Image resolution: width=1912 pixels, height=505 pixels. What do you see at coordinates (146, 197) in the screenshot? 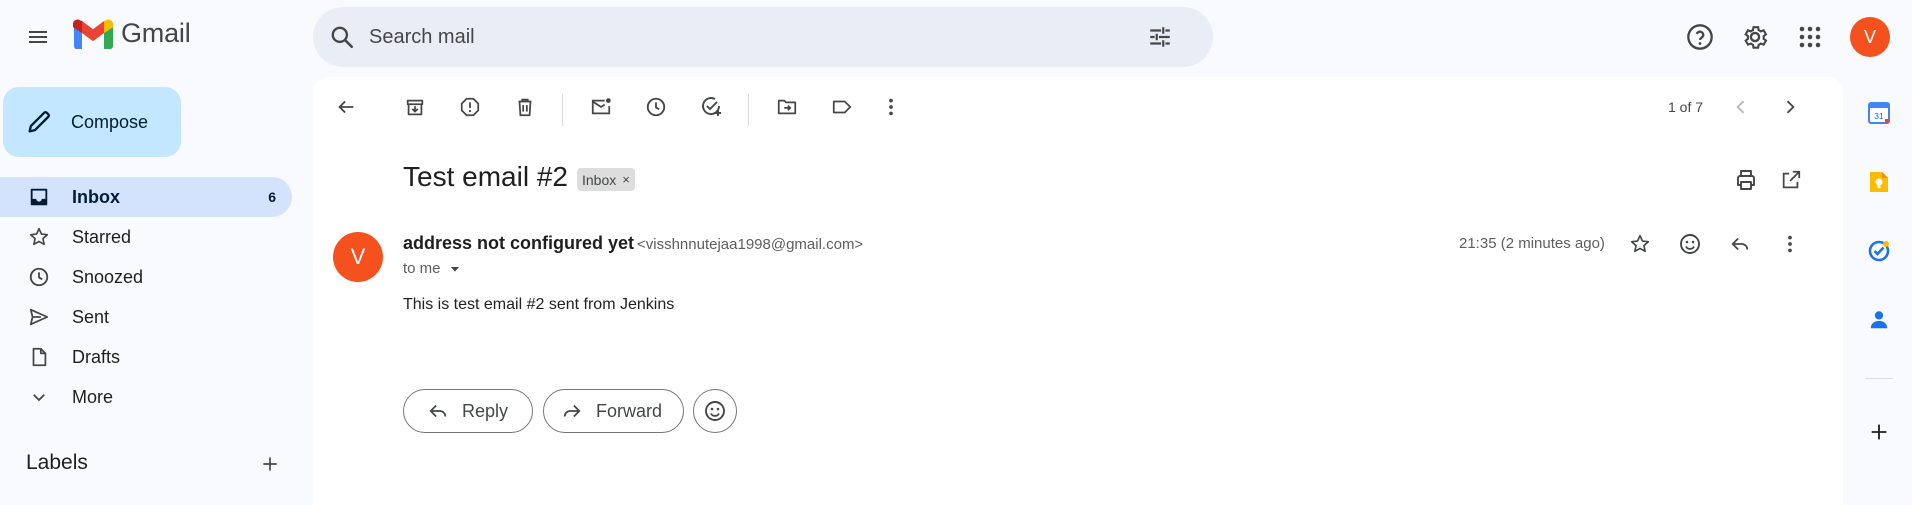
I see `sidebar-item-inbox: Inbox 6` at bounding box center [146, 197].